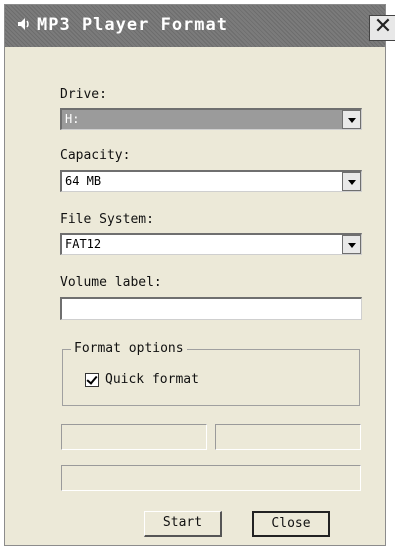 Image resolution: width=395 pixels, height=550 pixels. Describe the element at coordinates (382, 28) in the screenshot. I see `close-icon: ✕` at that location.